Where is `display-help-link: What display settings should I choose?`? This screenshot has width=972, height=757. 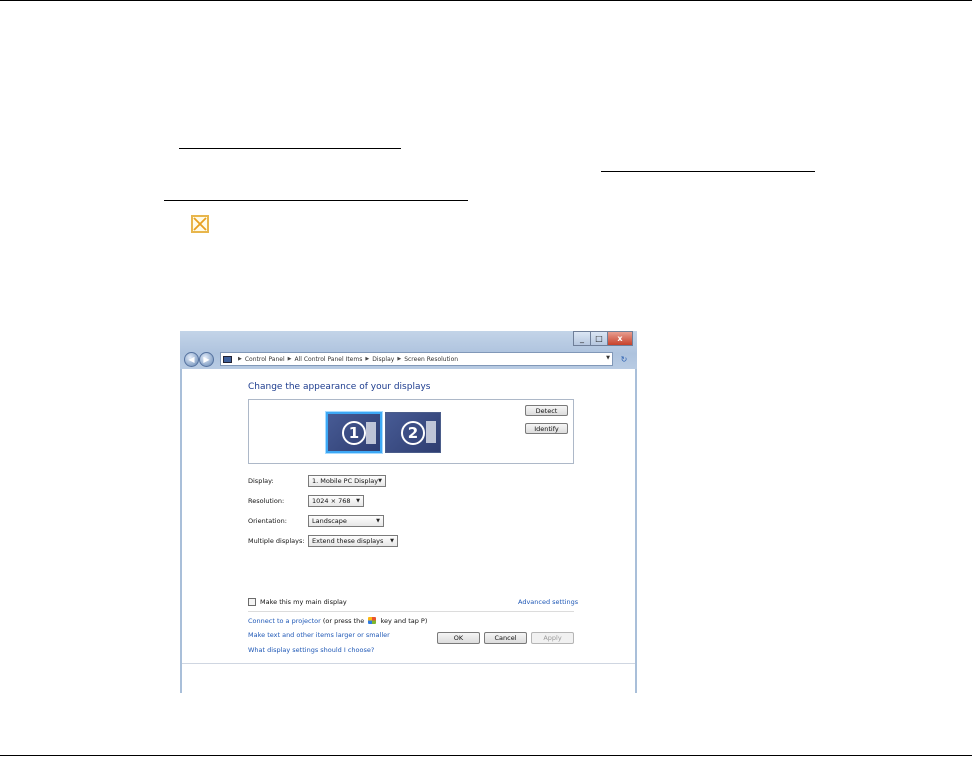 display-help-link: What display settings should I choose? is located at coordinates (311, 650).